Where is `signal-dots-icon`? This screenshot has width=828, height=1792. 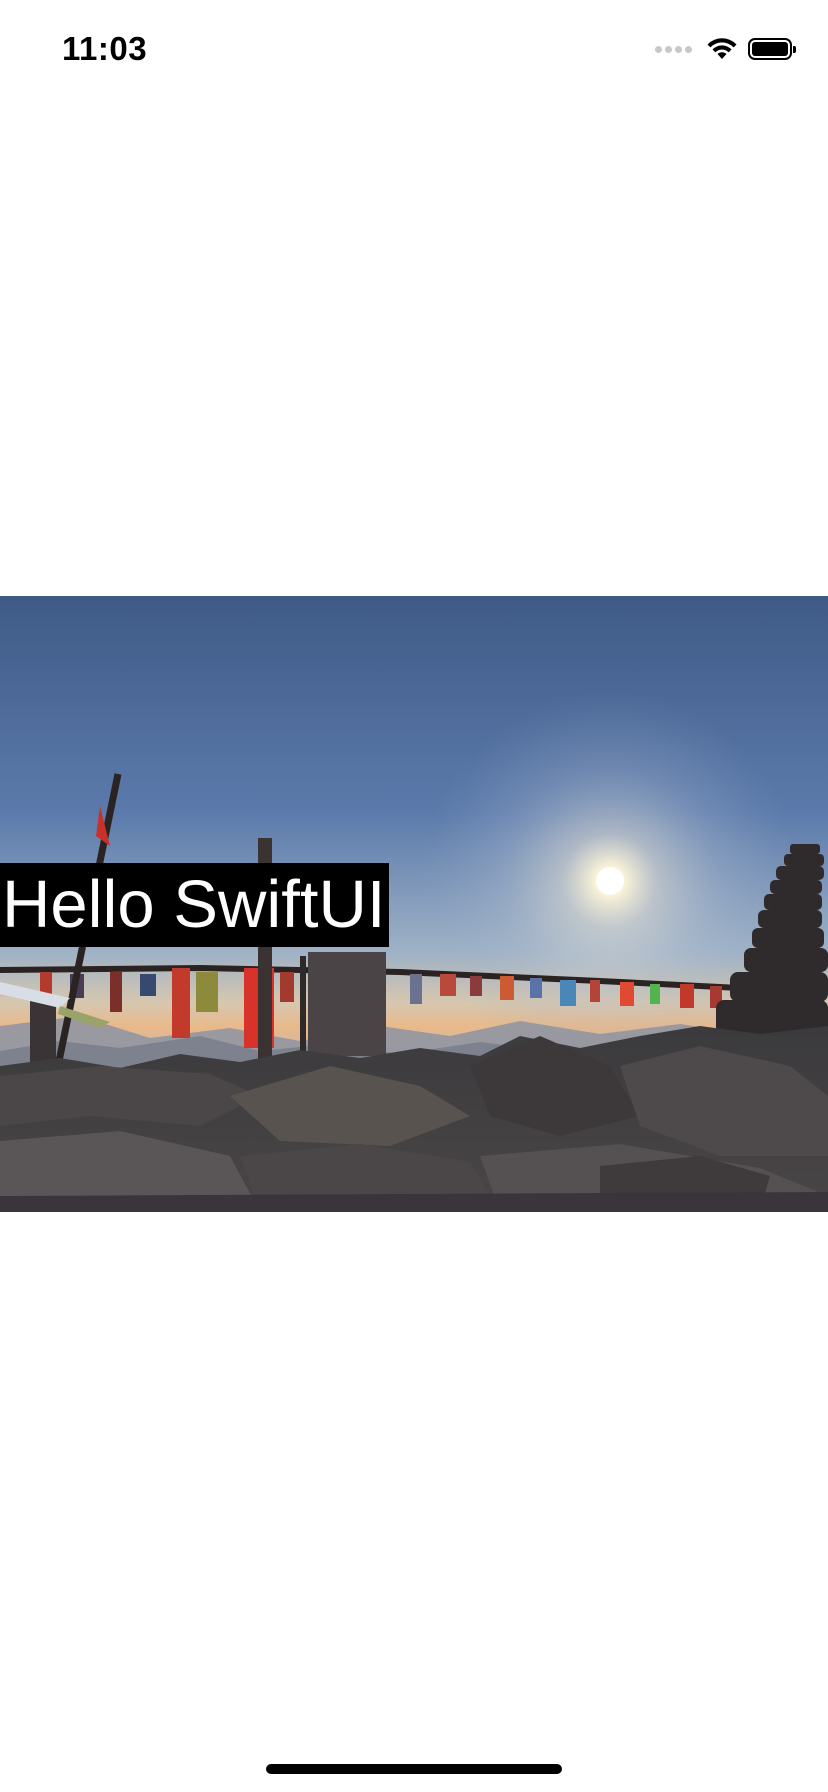
signal-dots-icon is located at coordinates (673, 49).